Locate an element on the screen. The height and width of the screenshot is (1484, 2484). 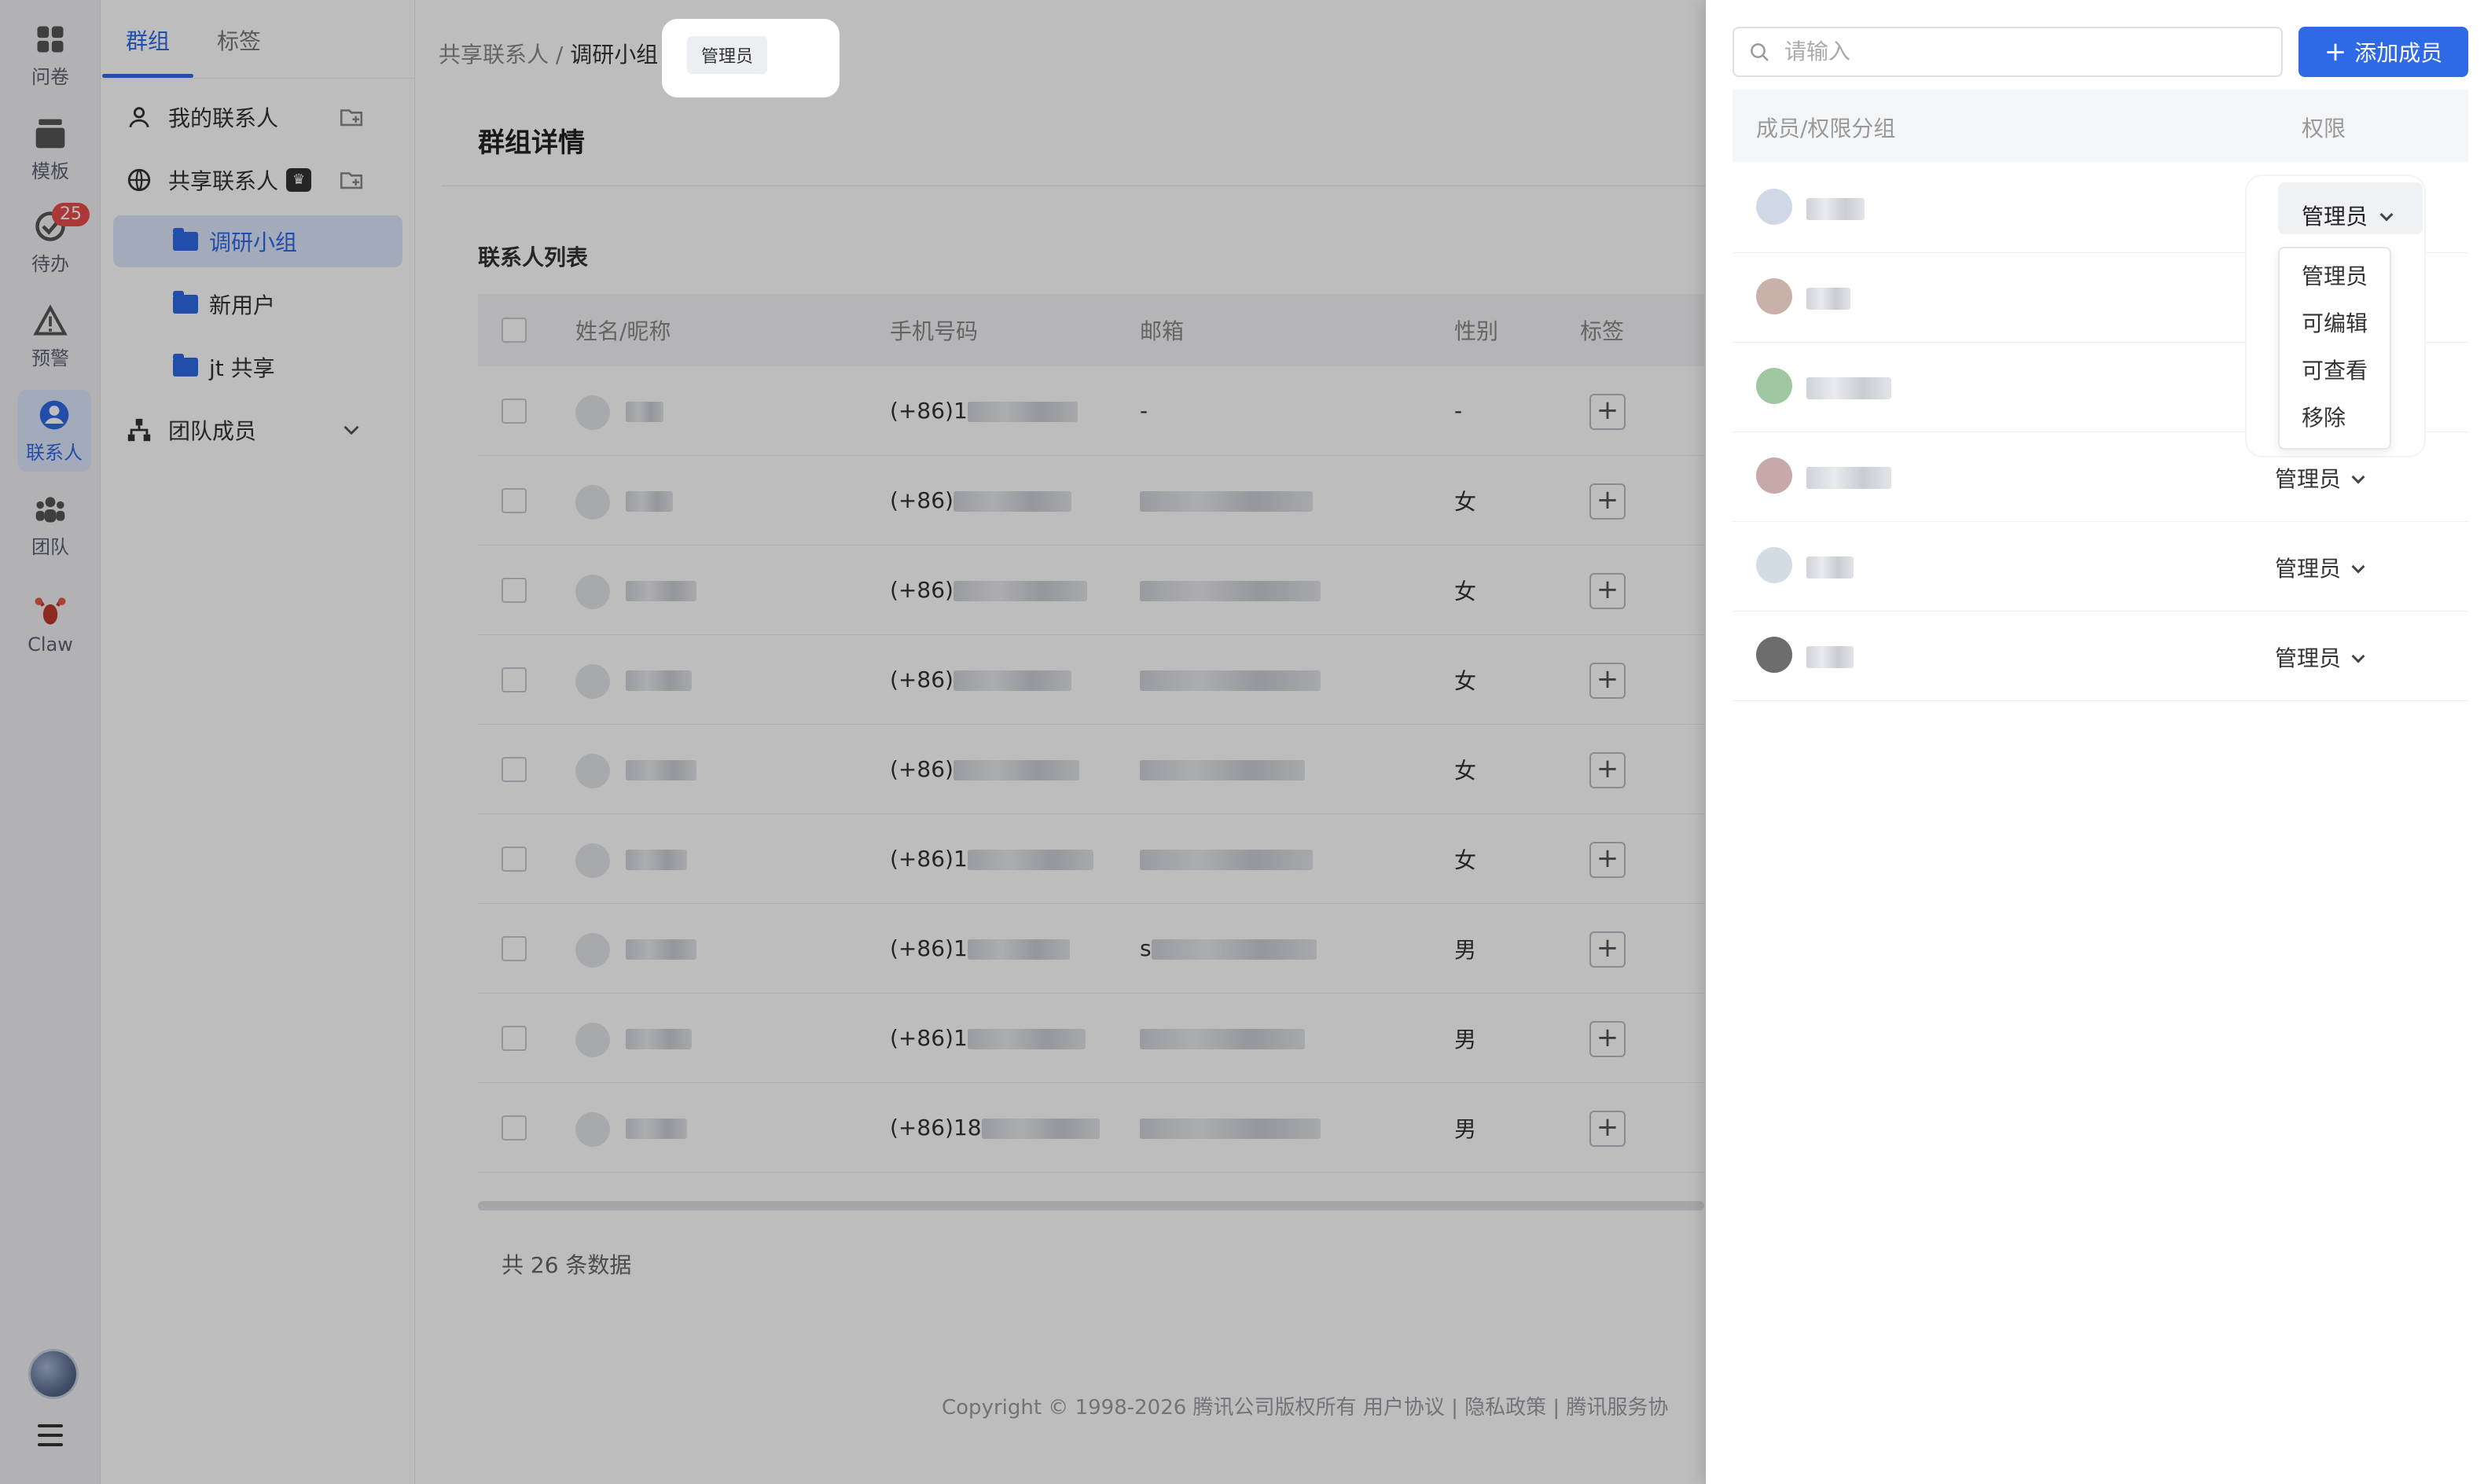
search-icon is located at coordinates (1760, 52).